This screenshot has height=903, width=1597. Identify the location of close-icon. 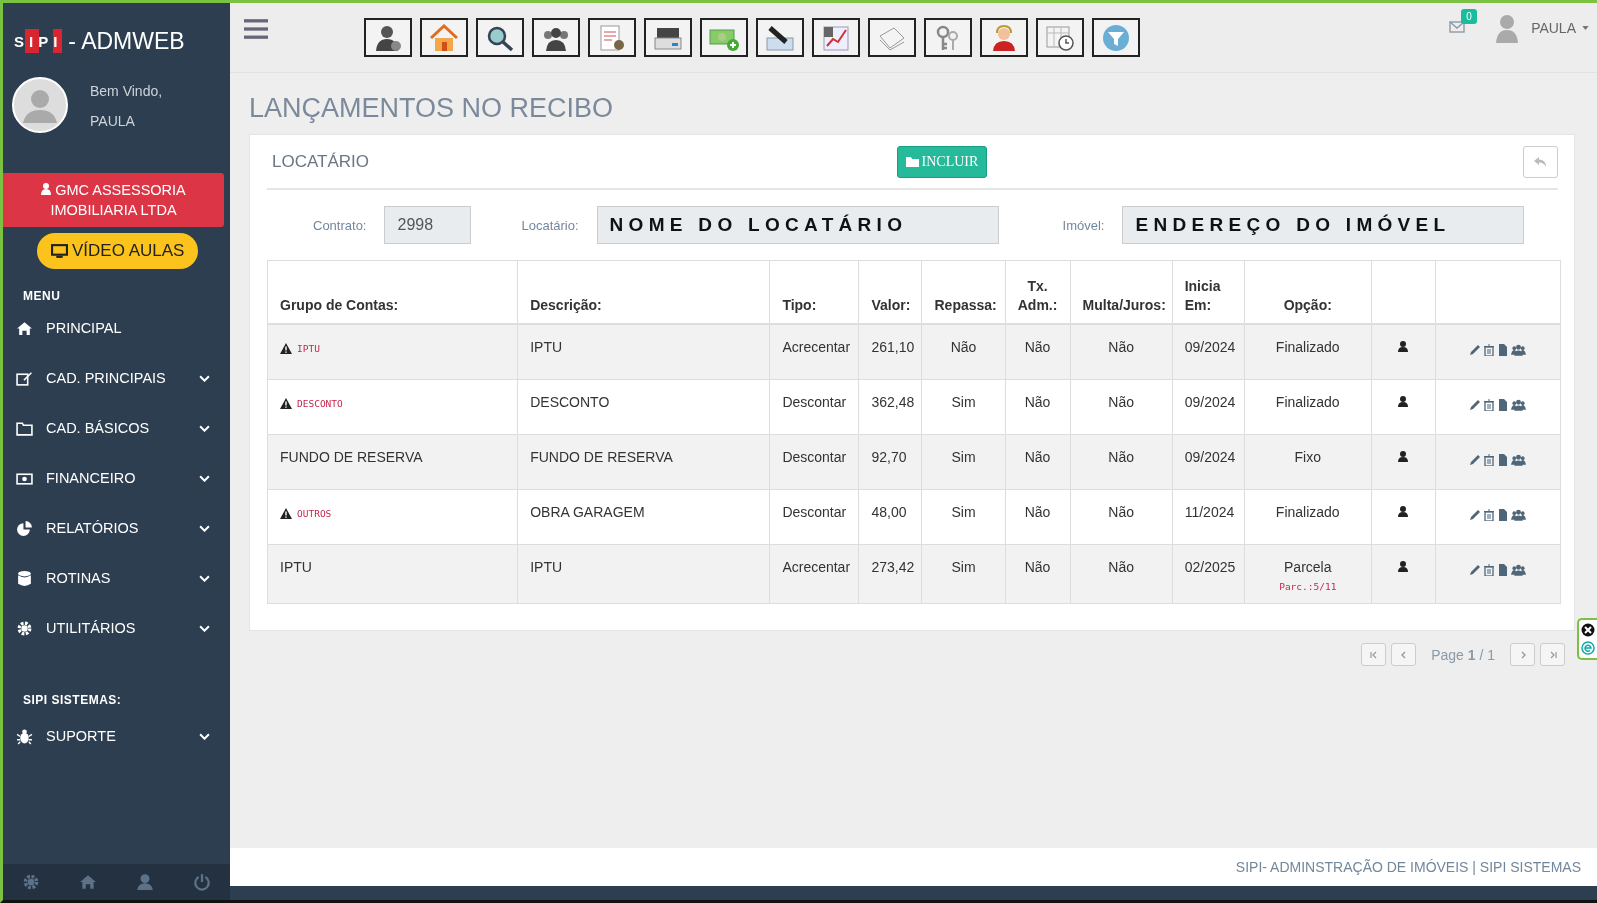
(1588, 630).